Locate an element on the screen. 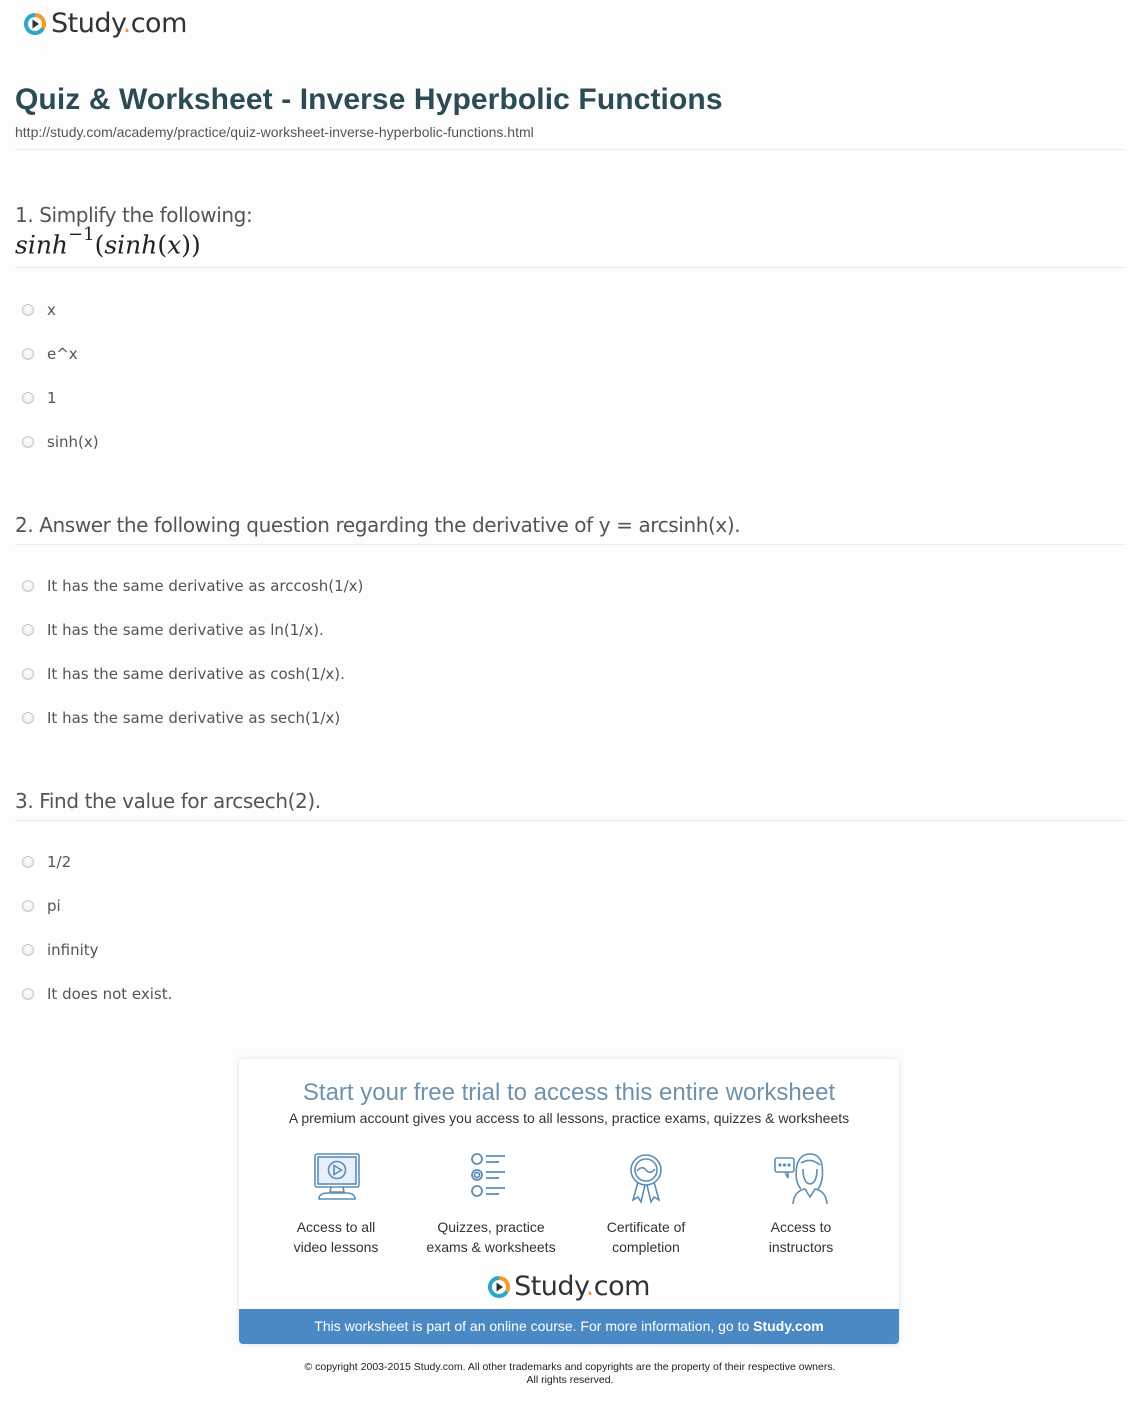 Image resolution: width=1140 pixels, height=1416 pixels. checklist-icon is located at coordinates (488, 1175).